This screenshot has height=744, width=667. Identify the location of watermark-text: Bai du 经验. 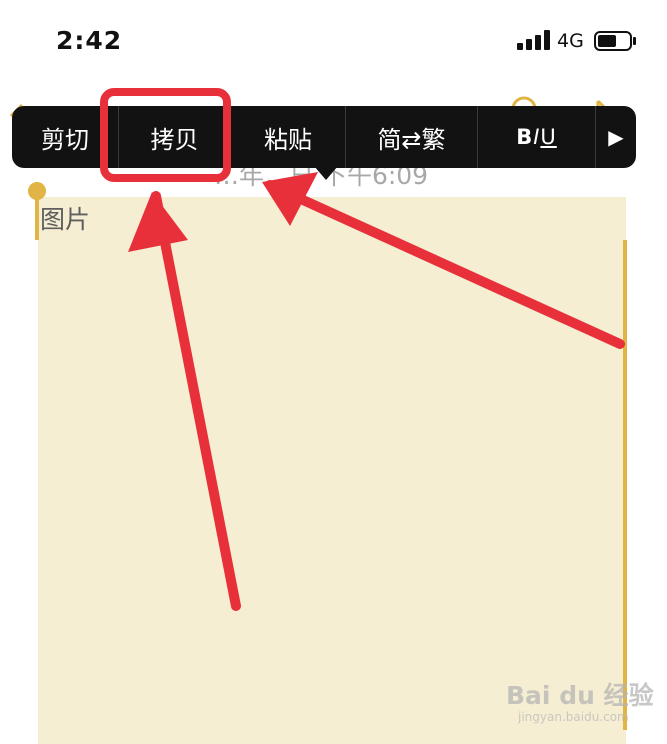
(580, 695).